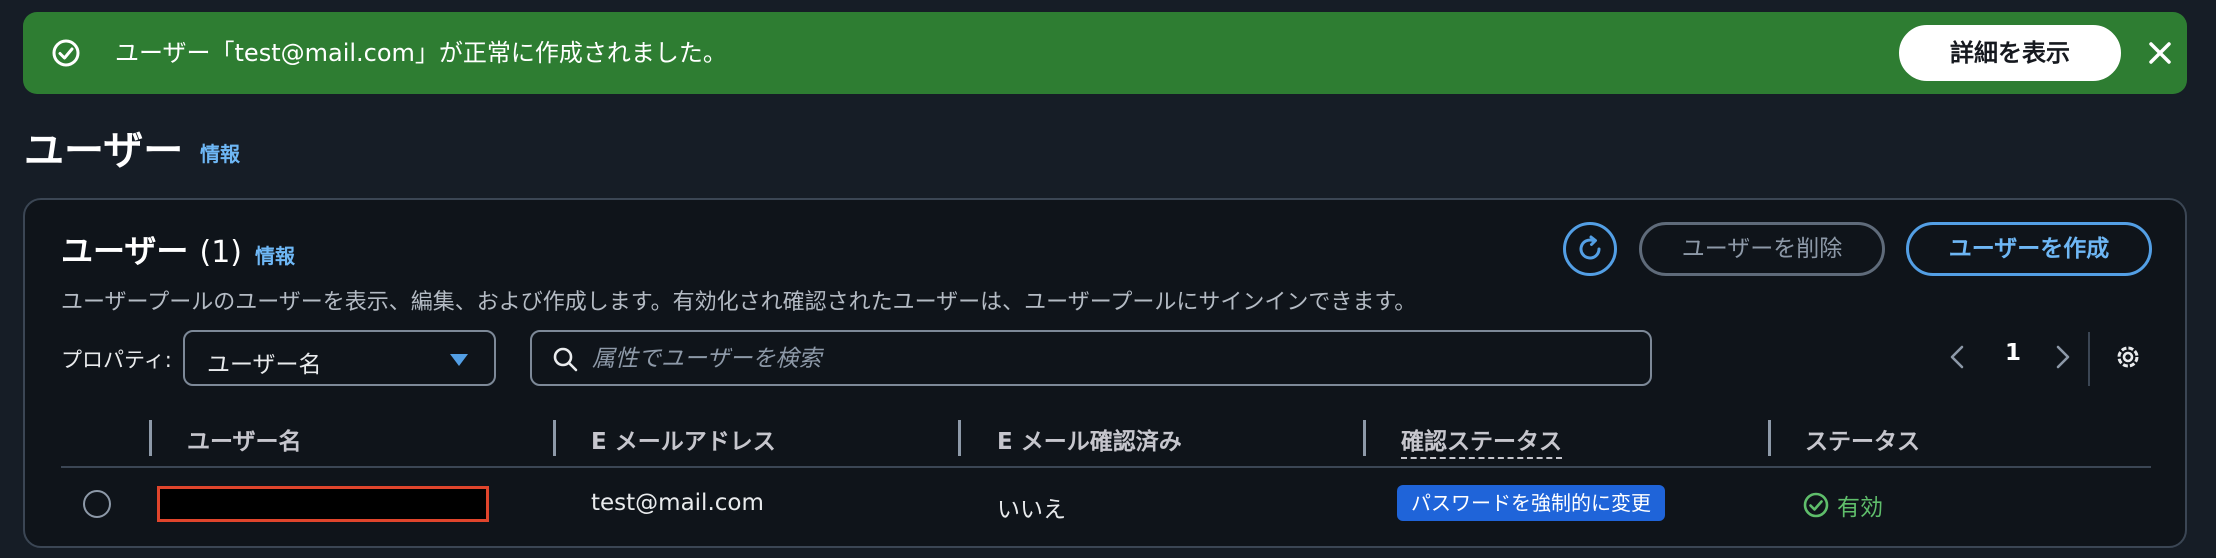 This screenshot has width=2216, height=558. Describe the element at coordinates (1762, 249) in the screenshot. I see `delete-user-button: ユーザーを削除` at that location.